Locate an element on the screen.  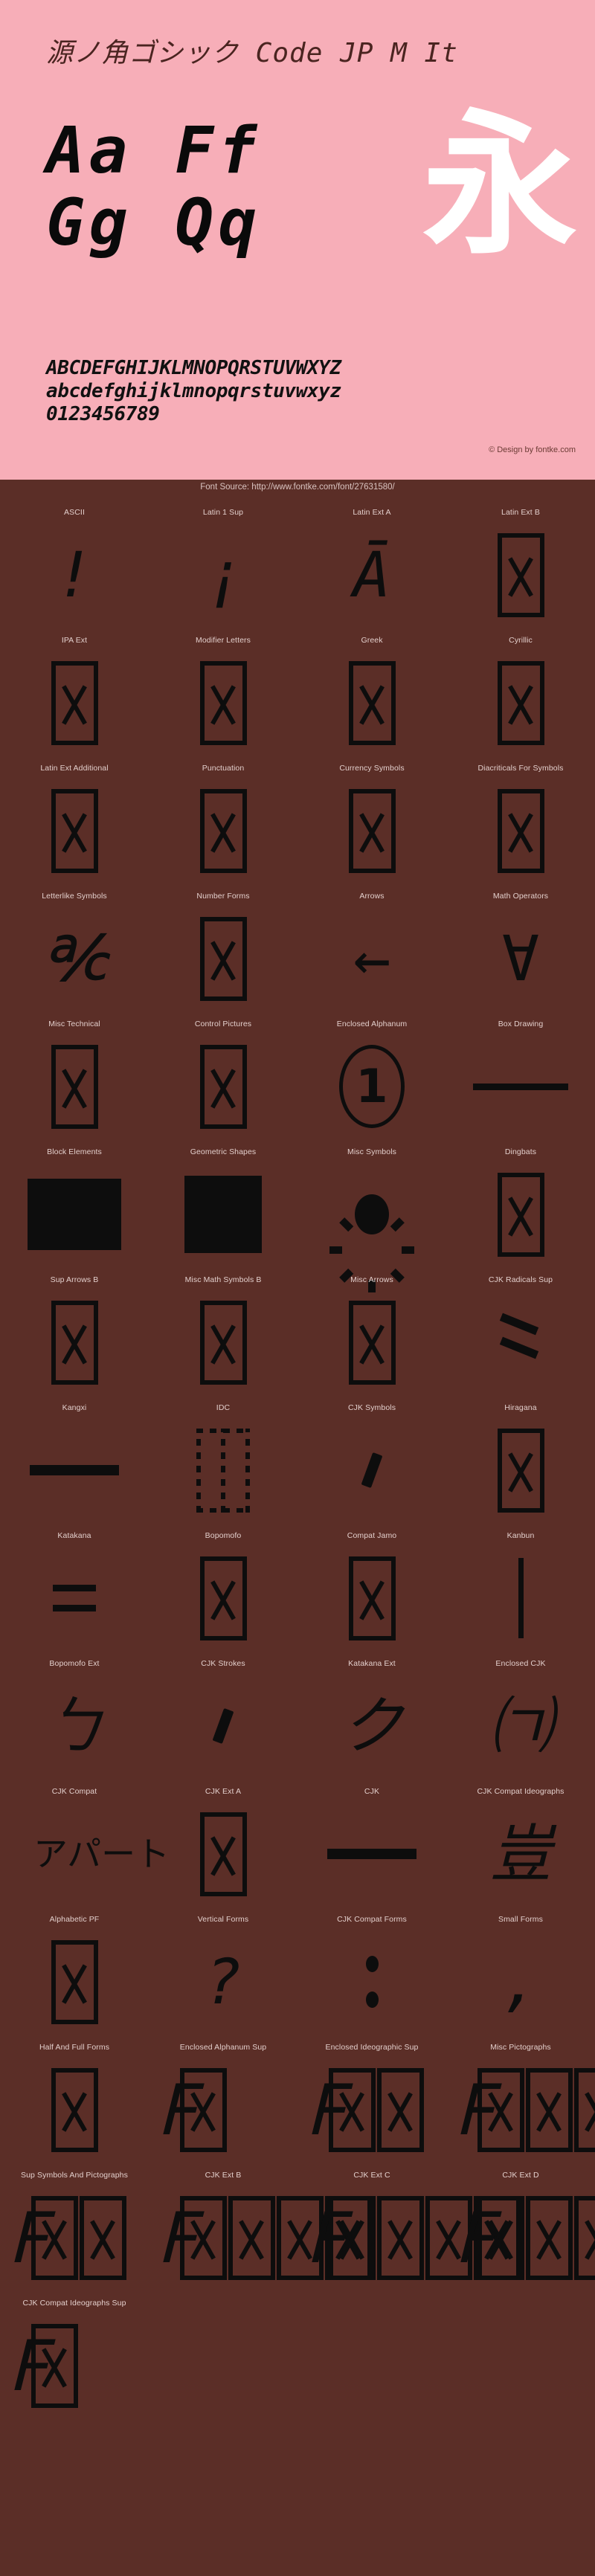
glyph-block-cell: IPA Ext is located at coordinates (75, 692).